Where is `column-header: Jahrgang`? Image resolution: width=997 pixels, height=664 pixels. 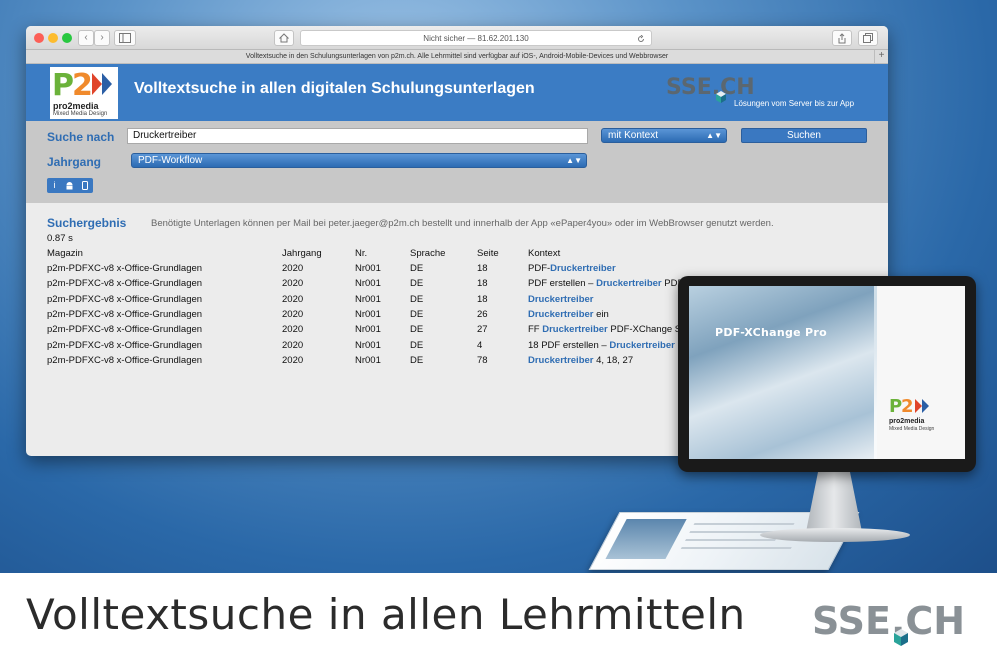
column-header: Jahrgang is located at coordinates (302, 253).